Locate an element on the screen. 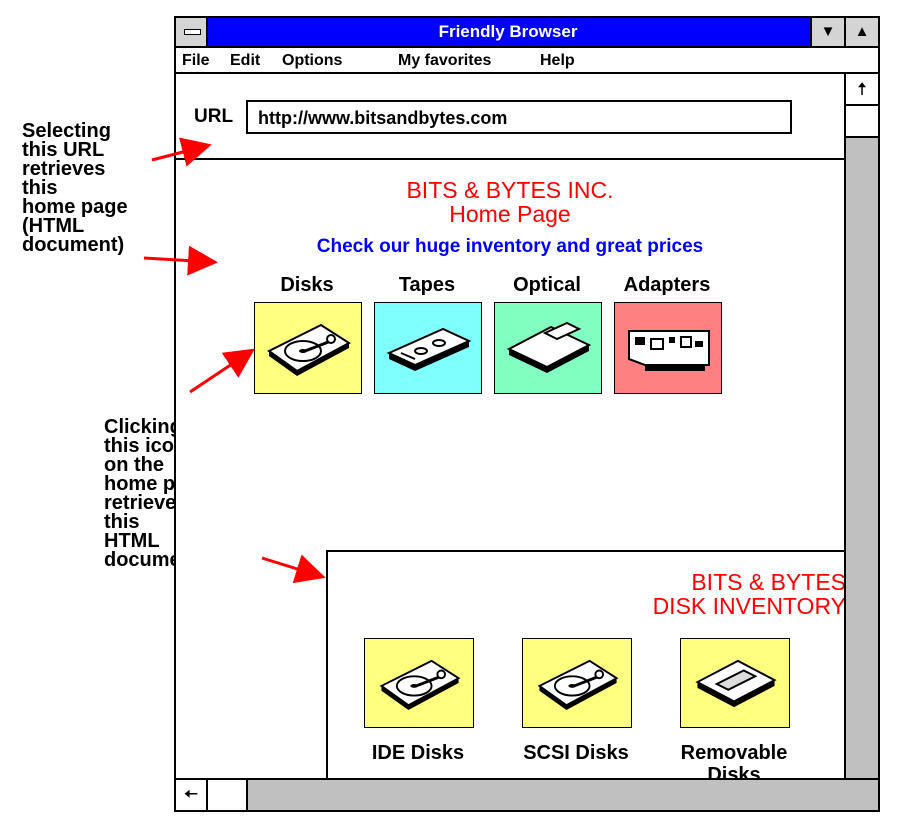 The height and width of the screenshot is (825, 897). minimize-button: ▼ is located at coordinates (827, 32).